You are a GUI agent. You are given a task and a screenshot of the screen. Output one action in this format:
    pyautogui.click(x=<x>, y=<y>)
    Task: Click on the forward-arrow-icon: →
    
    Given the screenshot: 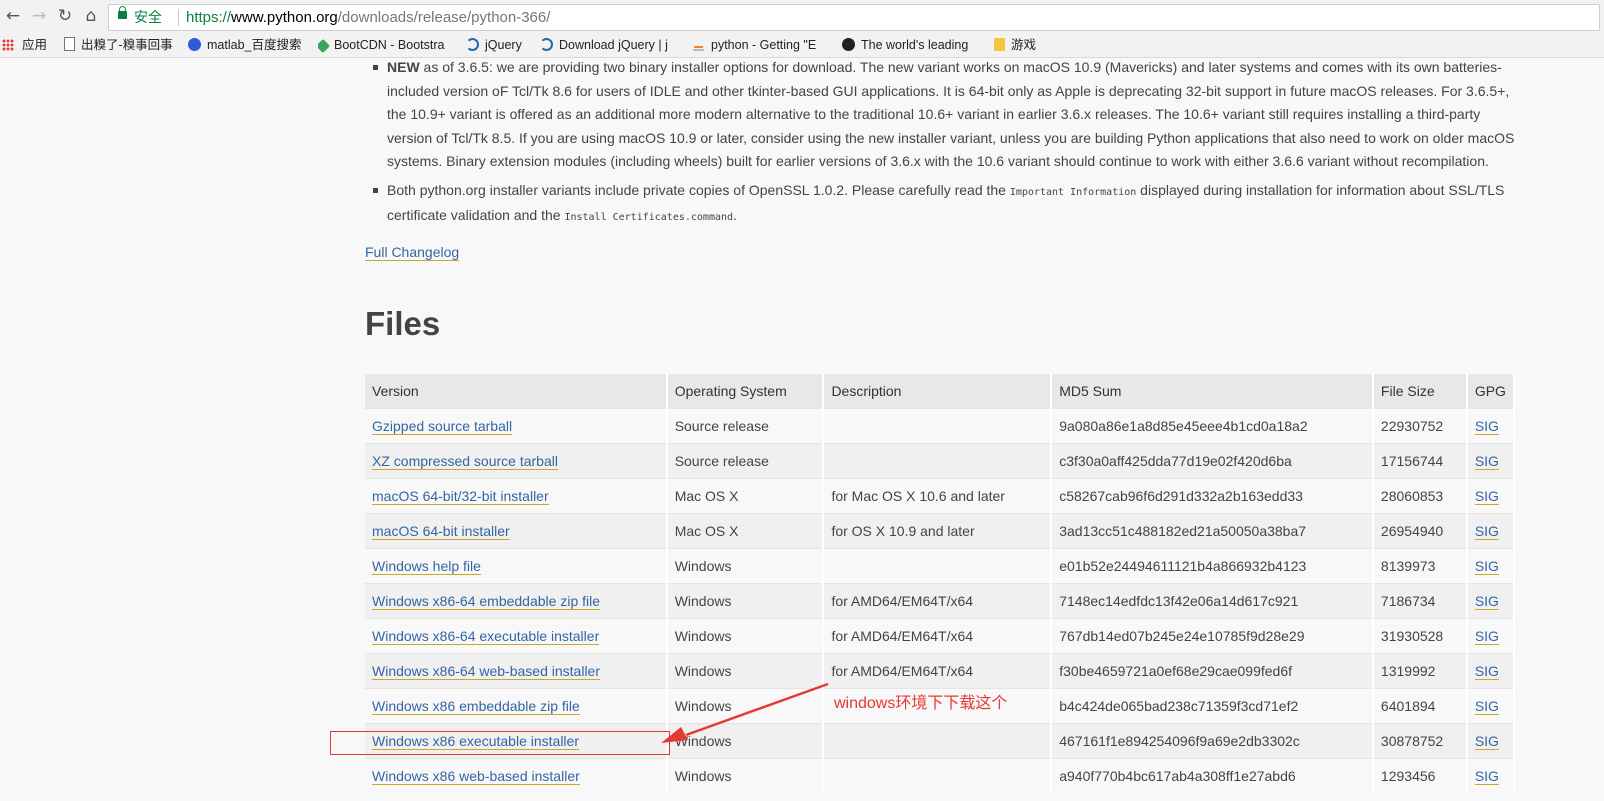 What is the action you would take?
    pyautogui.click(x=39, y=16)
    